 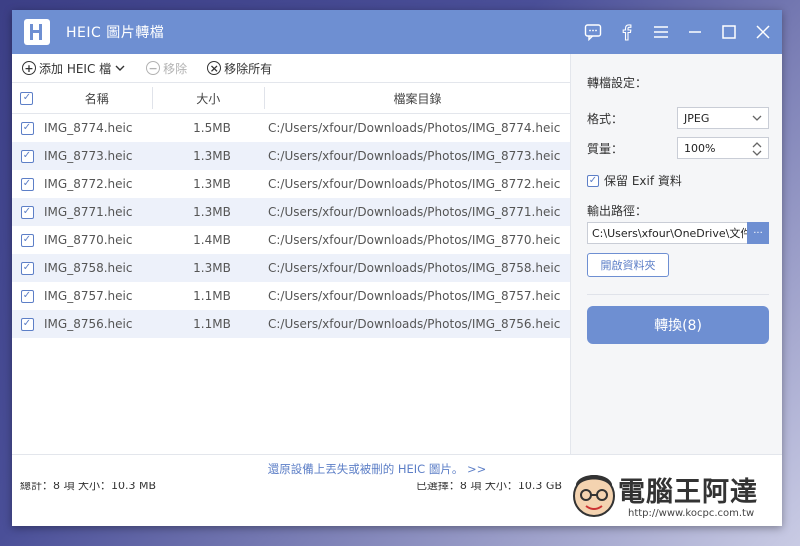 What do you see at coordinates (605, 119) in the screenshot?
I see `format-label: 格式：` at bounding box center [605, 119].